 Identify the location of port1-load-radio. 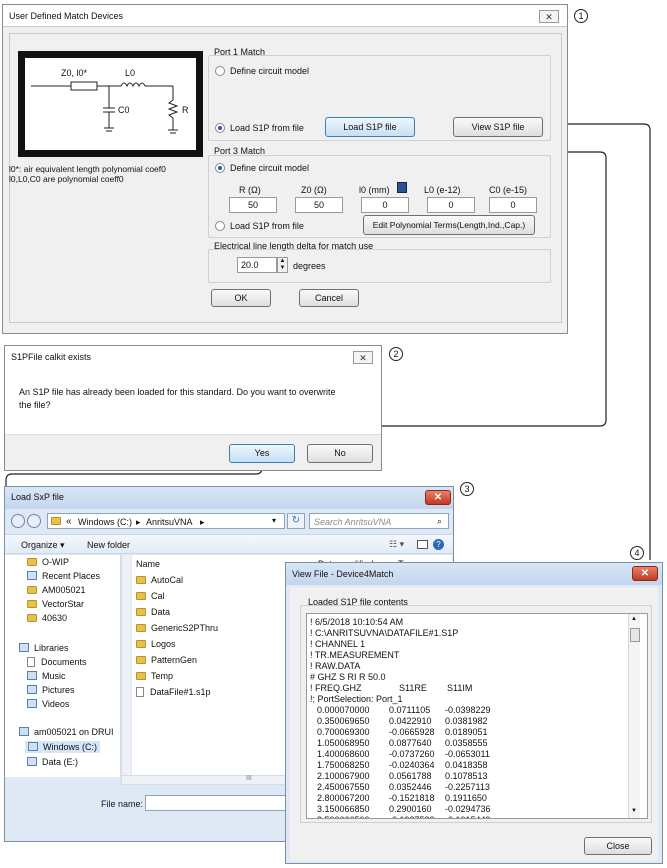
(220, 128).